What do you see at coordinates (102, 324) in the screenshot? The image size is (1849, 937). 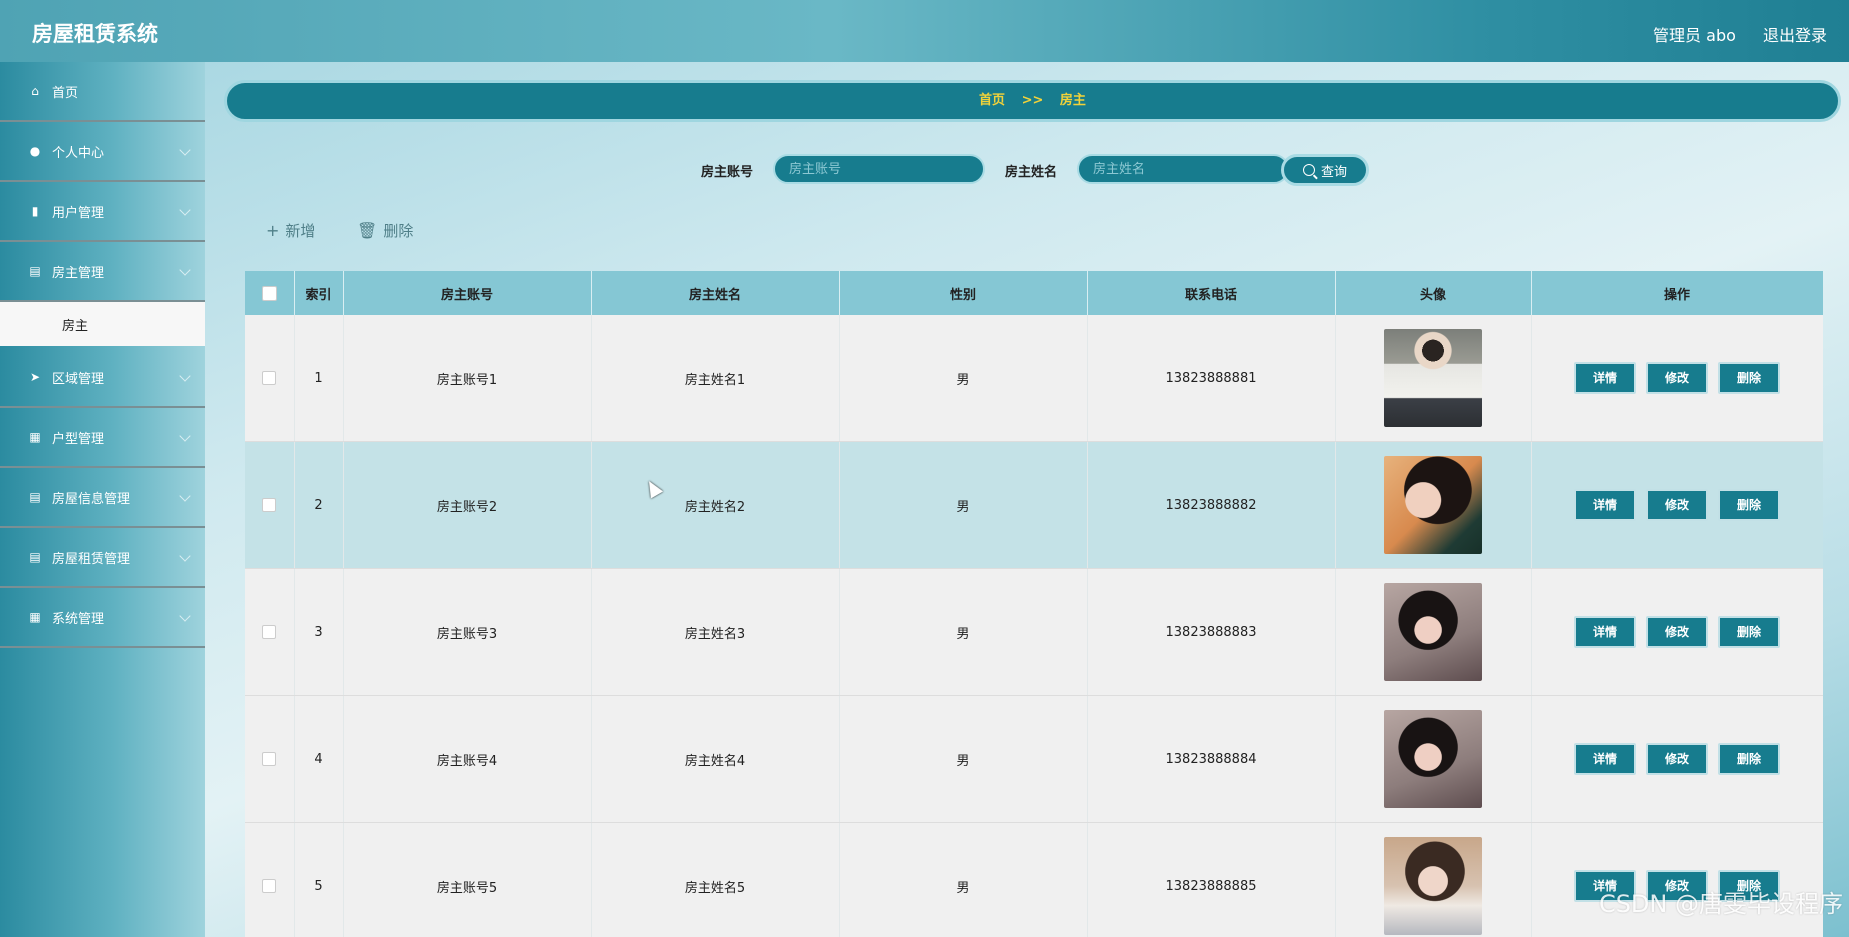 I see `sidebar-subitem: 房主` at bounding box center [102, 324].